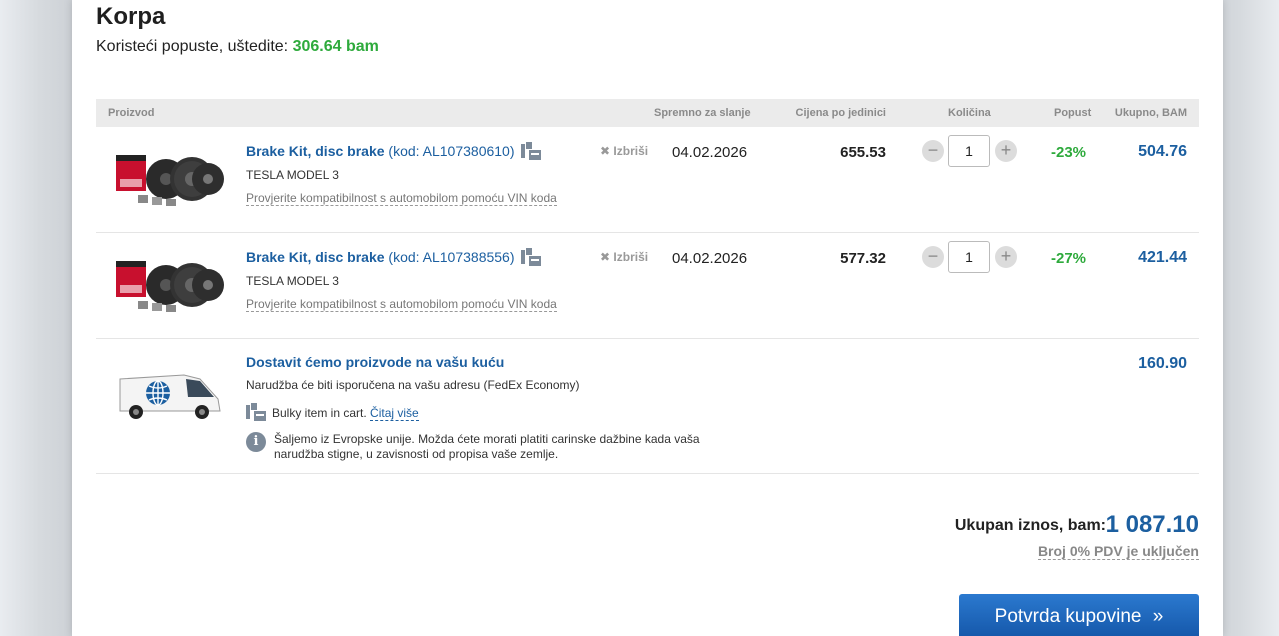 Image resolution: width=1279 pixels, height=636 pixels. I want to click on row-total: 504.76, so click(1162, 151).